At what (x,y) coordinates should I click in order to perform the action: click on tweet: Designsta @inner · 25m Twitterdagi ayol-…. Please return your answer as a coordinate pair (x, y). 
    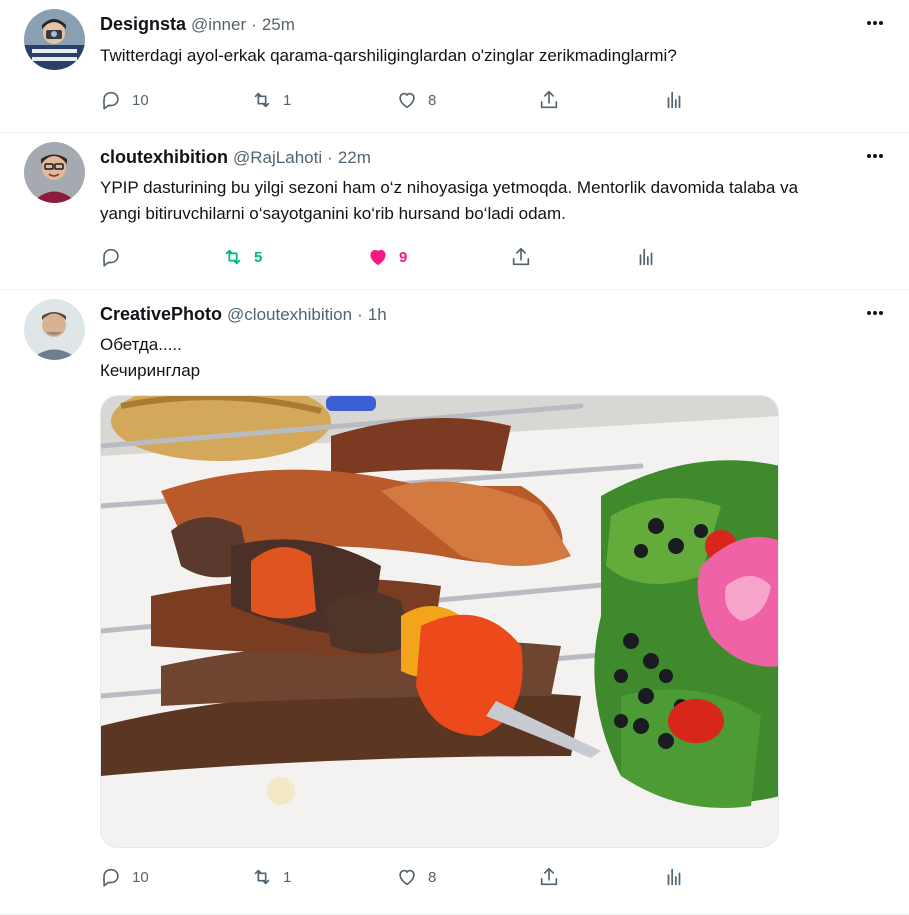
    Looking at the image, I should click on (454, 66).